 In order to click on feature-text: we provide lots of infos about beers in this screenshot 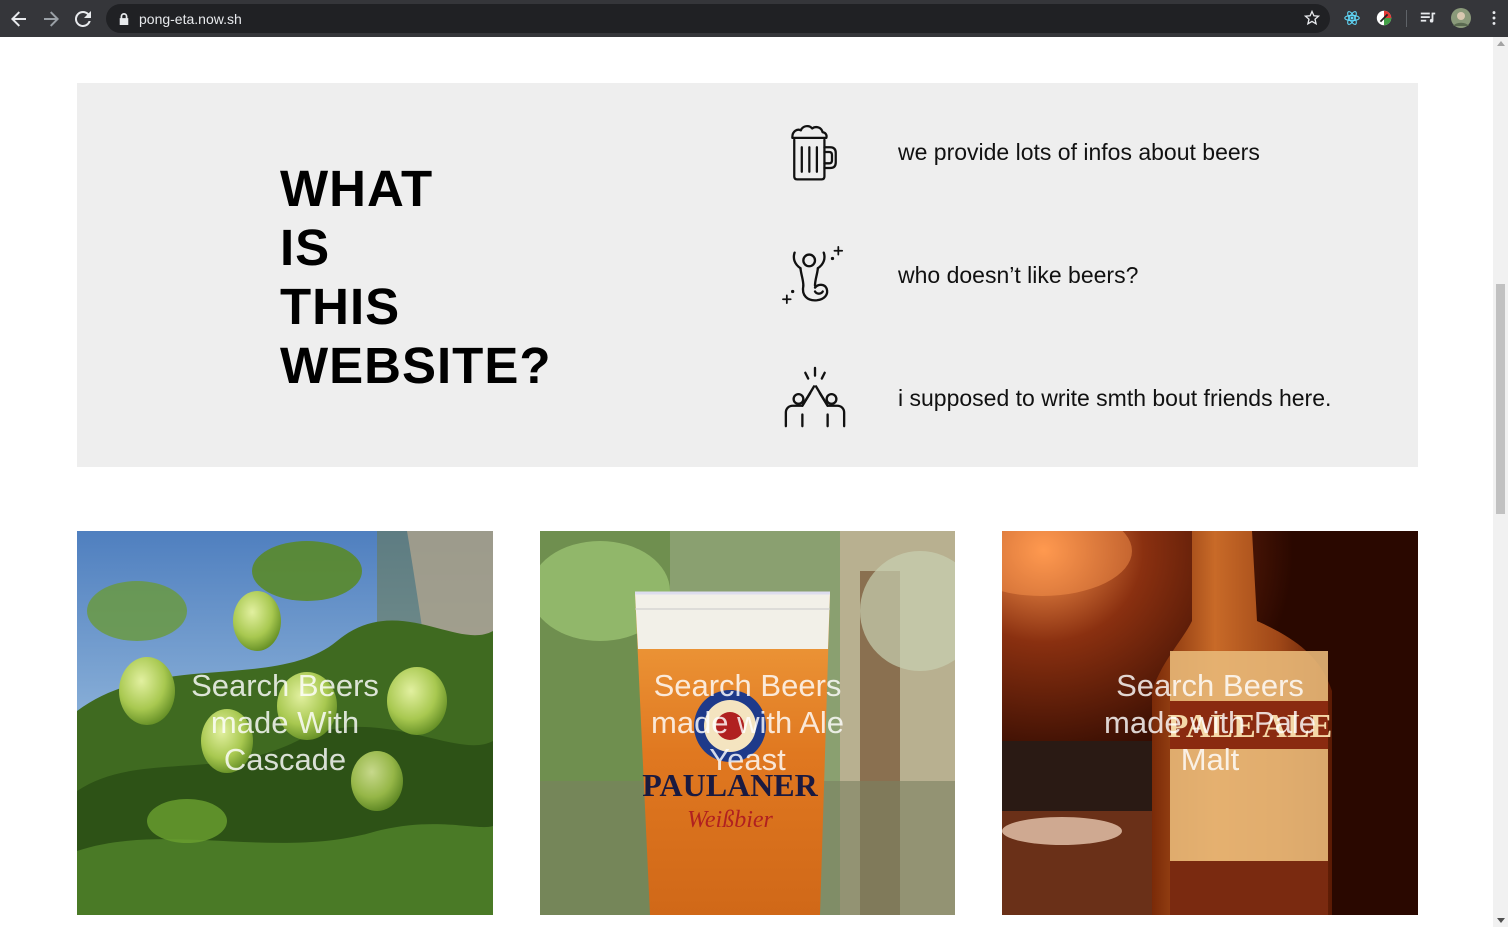, I will do `click(1079, 151)`.